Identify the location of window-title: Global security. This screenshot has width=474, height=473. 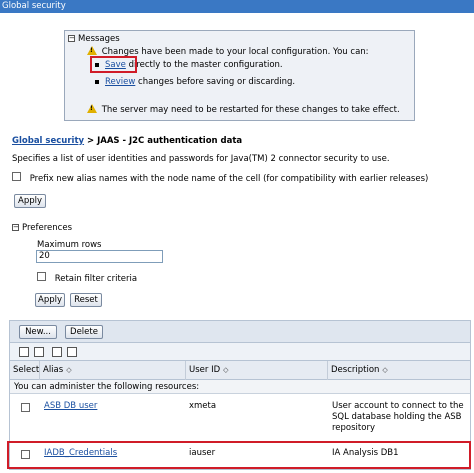
(237, 6).